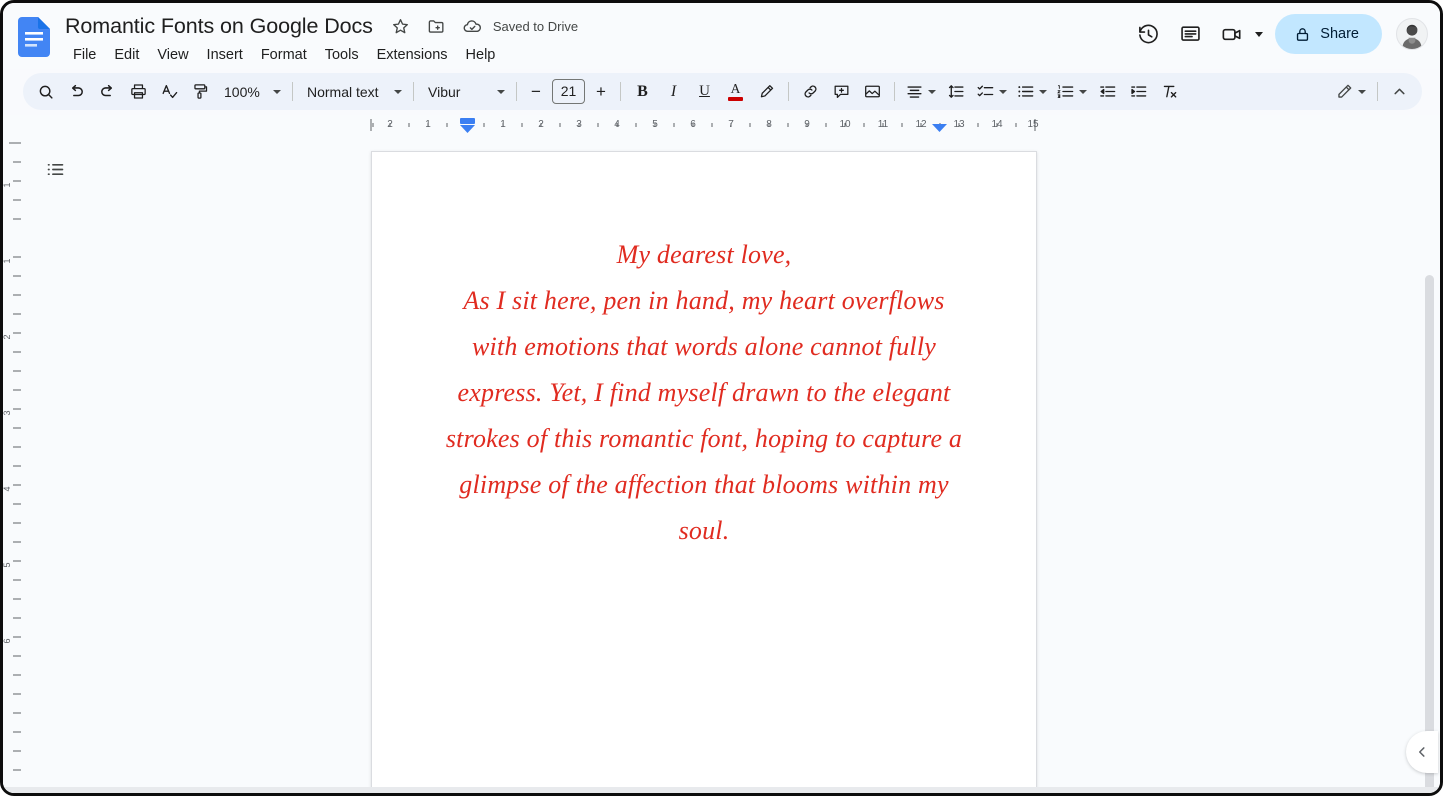 This screenshot has width=1443, height=796. I want to click on star-outline-icon, so click(401, 26).